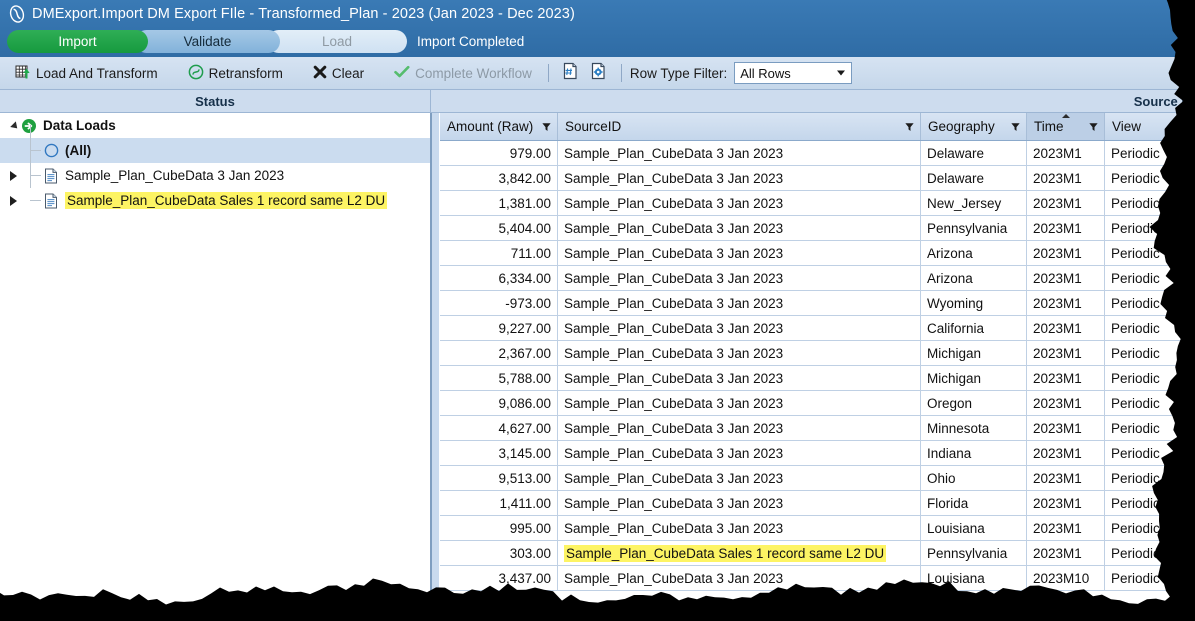 Image resolution: width=1195 pixels, height=621 pixels. What do you see at coordinates (337, 41) in the screenshot?
I see `workflow-step-load: Load` at bounding box center [337, 41].